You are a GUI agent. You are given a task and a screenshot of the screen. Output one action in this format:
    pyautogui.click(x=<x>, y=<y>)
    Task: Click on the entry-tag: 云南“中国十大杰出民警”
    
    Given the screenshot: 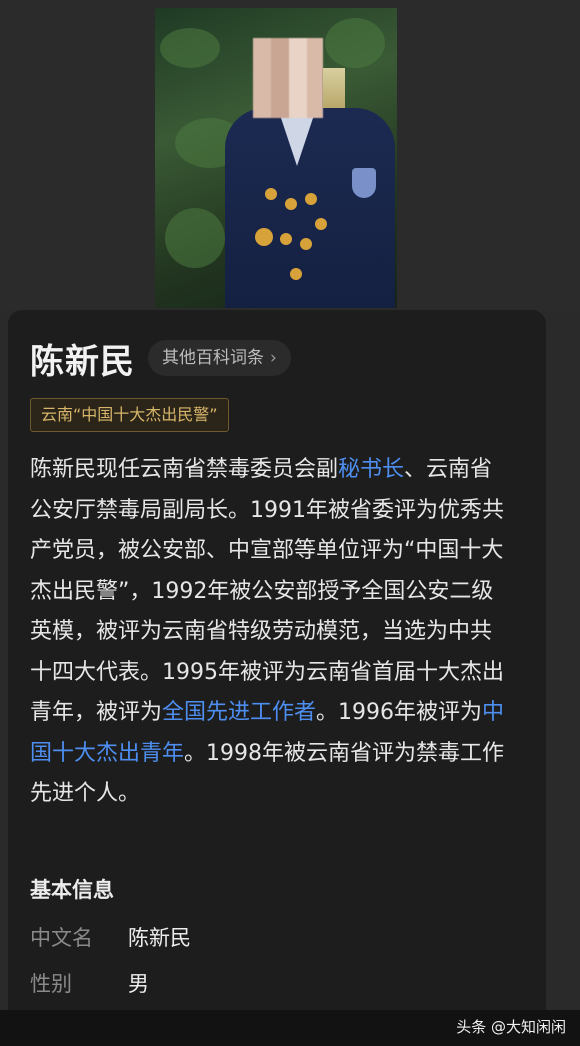 What is the action you would take?
    pyautogui.click(x=129, y=415)
    